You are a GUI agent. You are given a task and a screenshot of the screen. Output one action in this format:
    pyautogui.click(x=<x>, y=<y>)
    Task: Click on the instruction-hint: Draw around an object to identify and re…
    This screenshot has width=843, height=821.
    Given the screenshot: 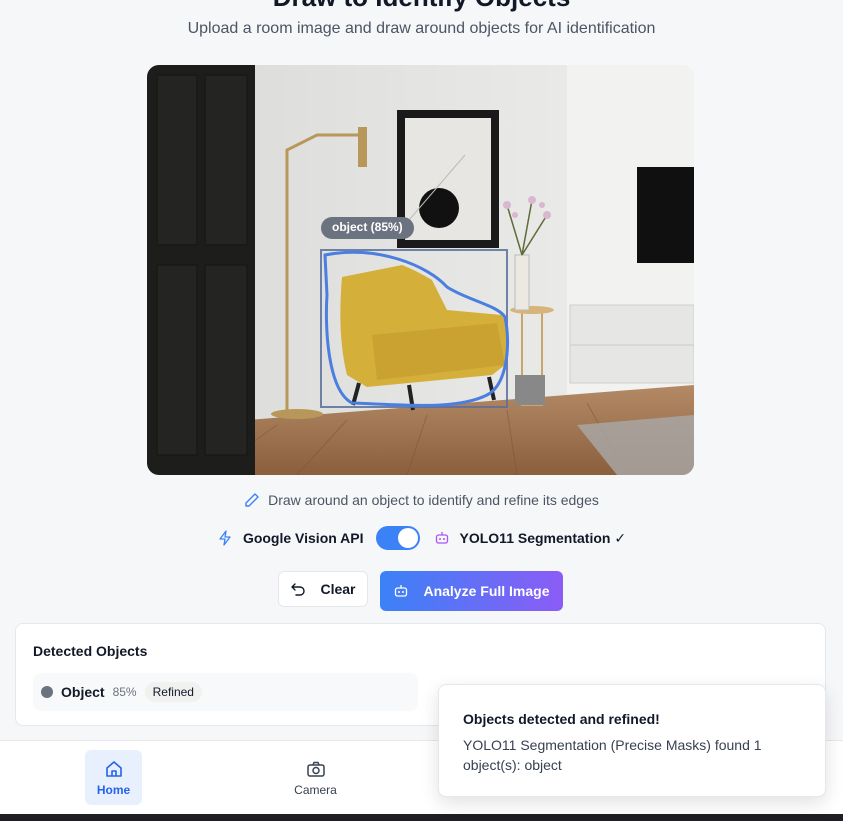 What is the action you would take?
    pyautogui.click(x=421, y=500)
    